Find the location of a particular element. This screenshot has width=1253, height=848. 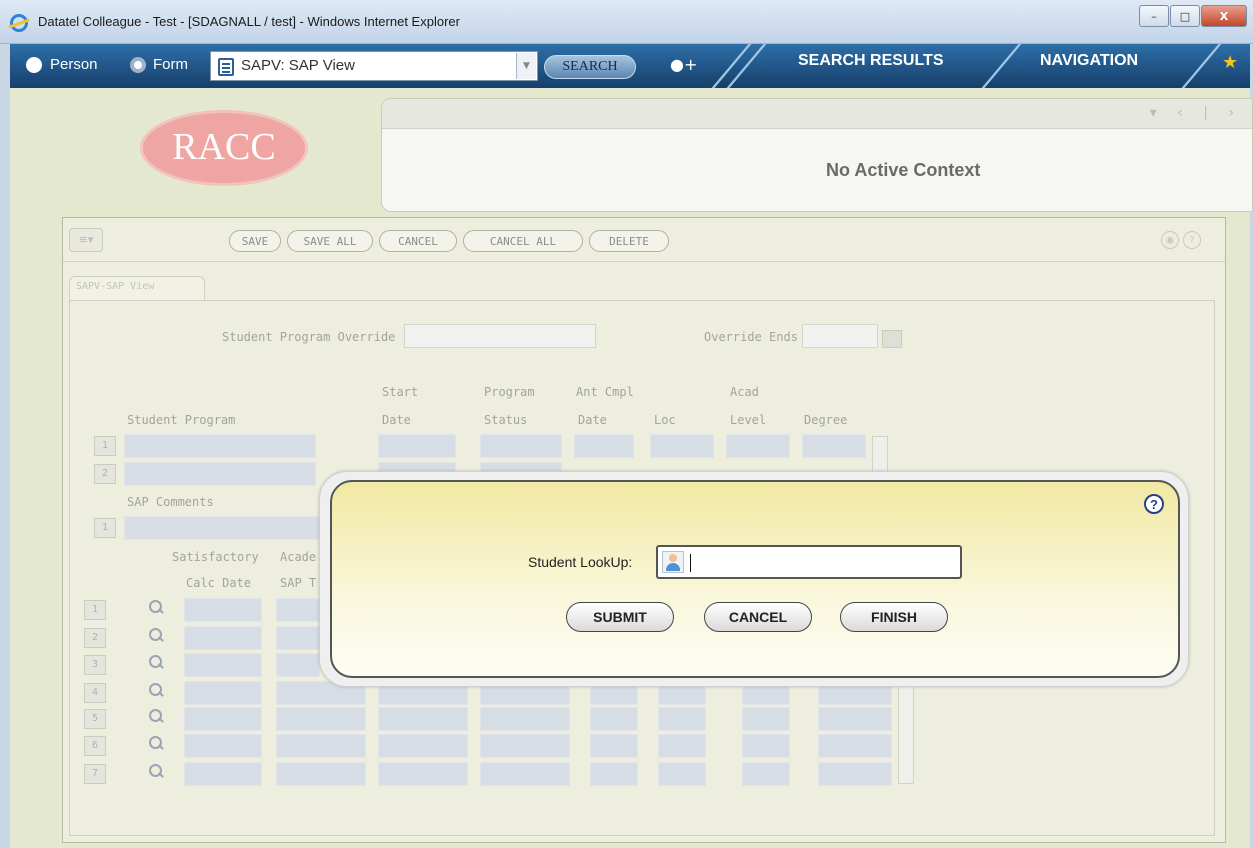

form-menu-icon: ≡▾ is located at coordinates (86, 240).